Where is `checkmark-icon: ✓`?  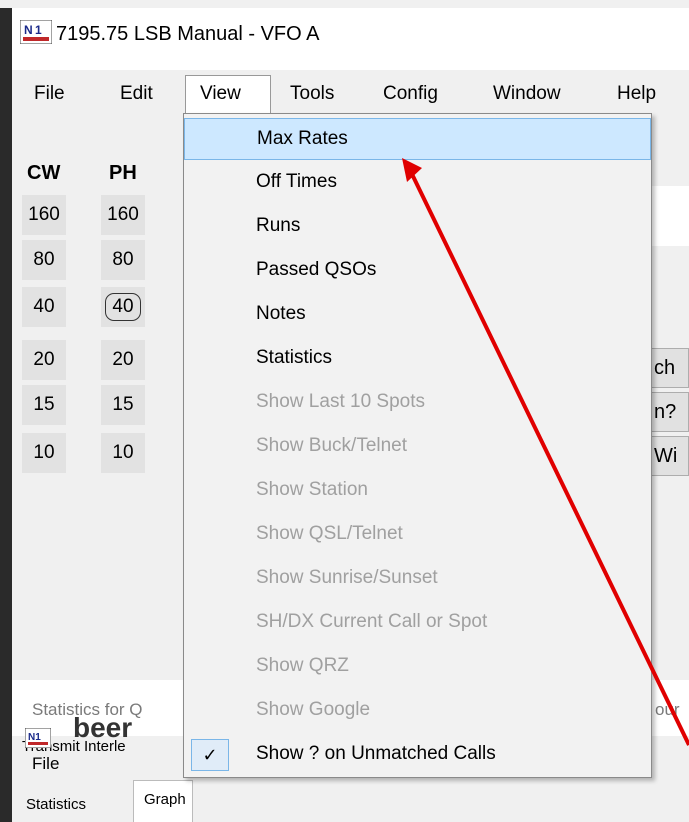
checkmark-icon: ✓ is located at coordinates (210, 755).